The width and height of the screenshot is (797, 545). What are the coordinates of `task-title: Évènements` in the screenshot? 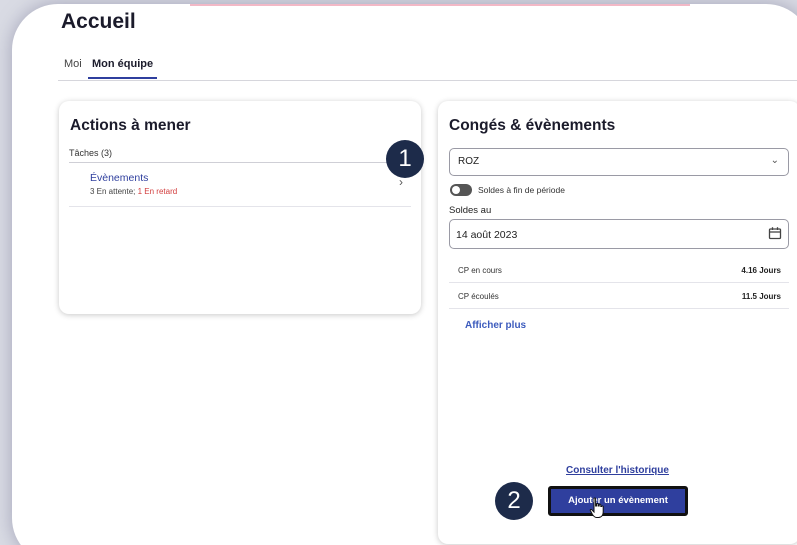 It's located at (119, 178).